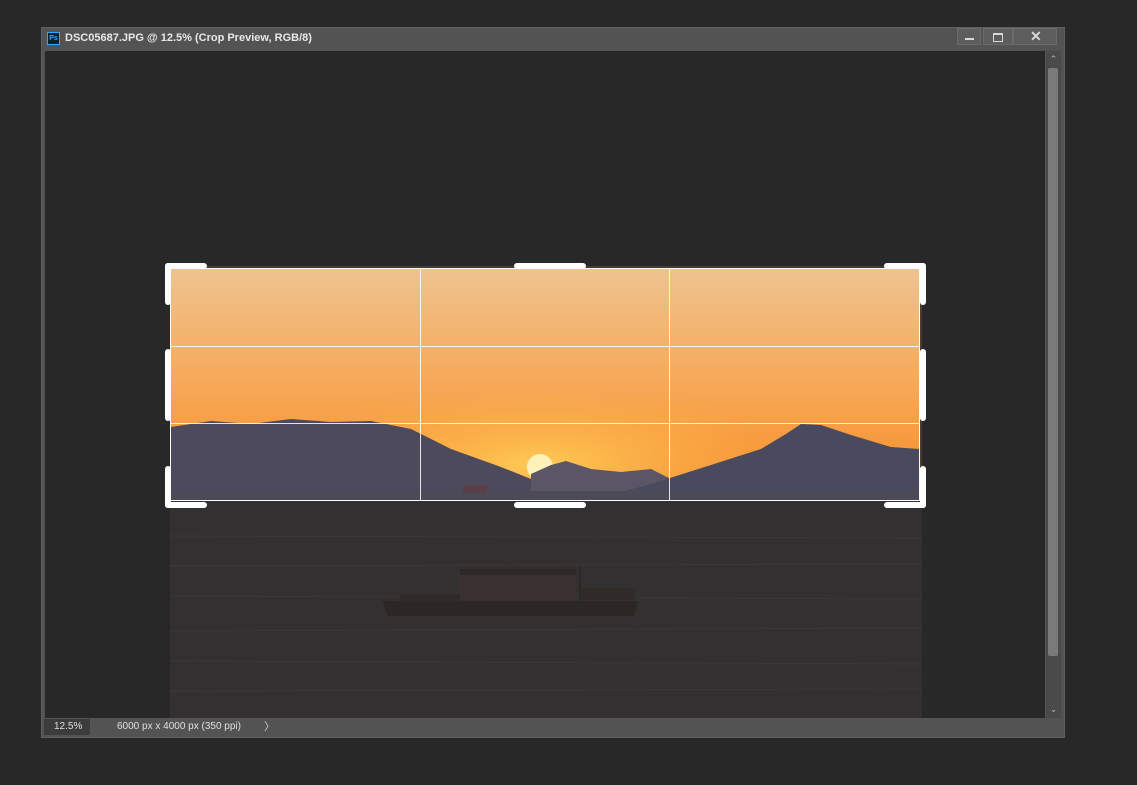 Image resolution: width=1137 pixels, height=785 pixels. What do you see at coordinates (1053, 709) in the screenshot?
I see `scroll-down-icon: ⌄` at bounding box center [1053, 709].